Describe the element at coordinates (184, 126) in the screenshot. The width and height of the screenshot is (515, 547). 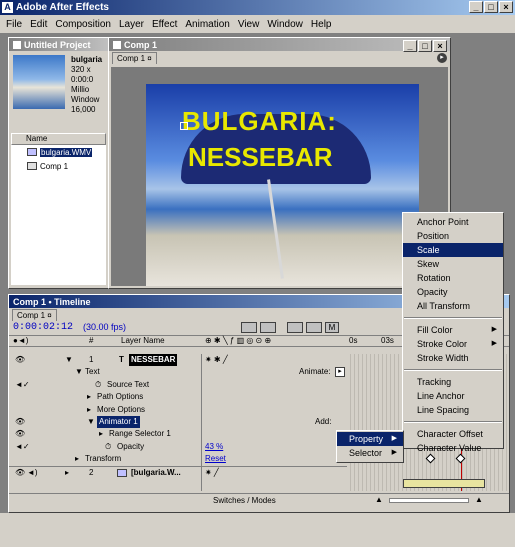
I see `text-anchor-point` at that location.